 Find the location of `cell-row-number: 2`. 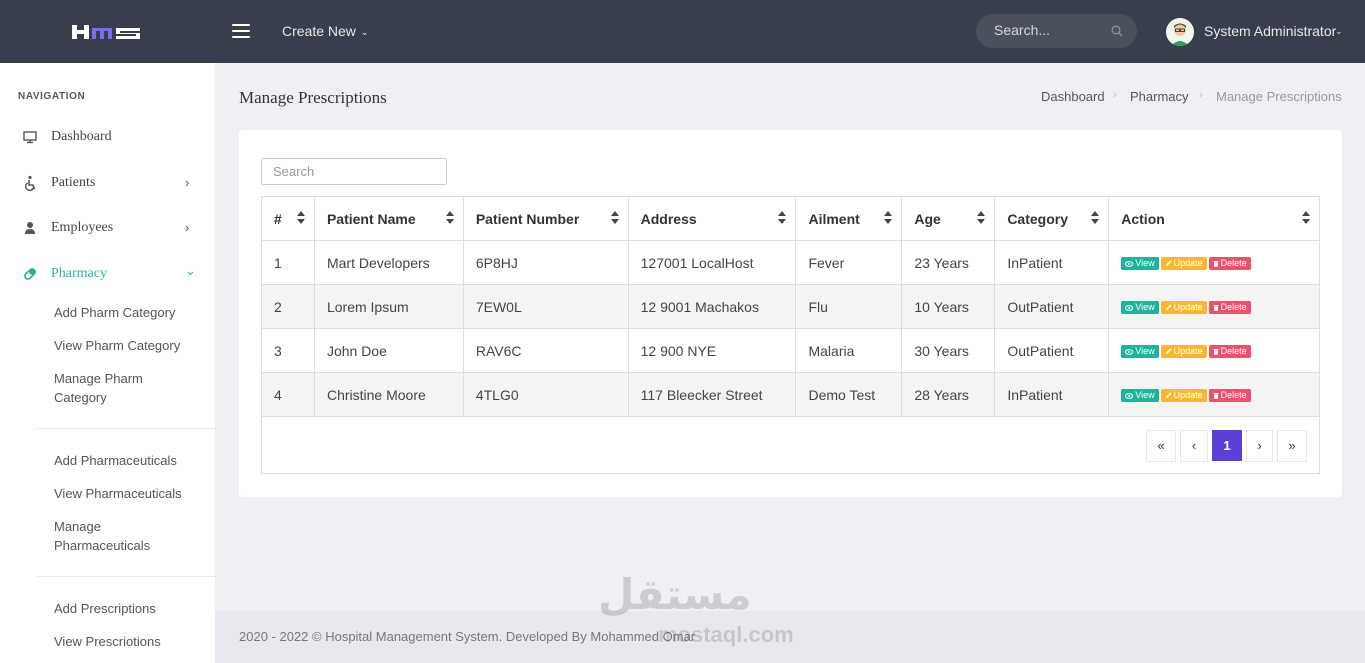

cell-row-number: 2 is located at coordinates (288, 306).